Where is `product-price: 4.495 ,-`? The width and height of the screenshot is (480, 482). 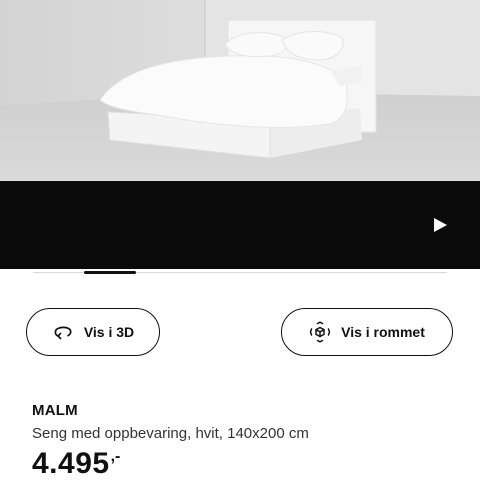
product-price: 4.495 ,- is located at coordinates (76, 464).